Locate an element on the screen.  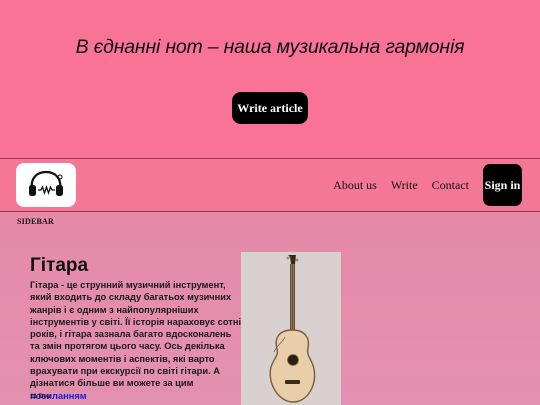
write-article-button: Write article is located at coordinates (270, 108).